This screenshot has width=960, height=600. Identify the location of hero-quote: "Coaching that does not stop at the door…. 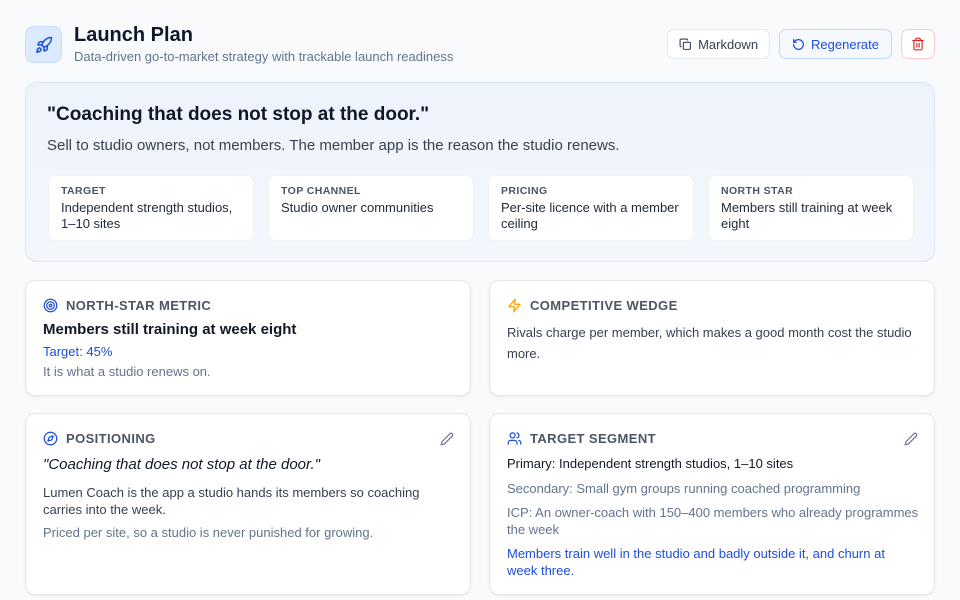
(238, 114).